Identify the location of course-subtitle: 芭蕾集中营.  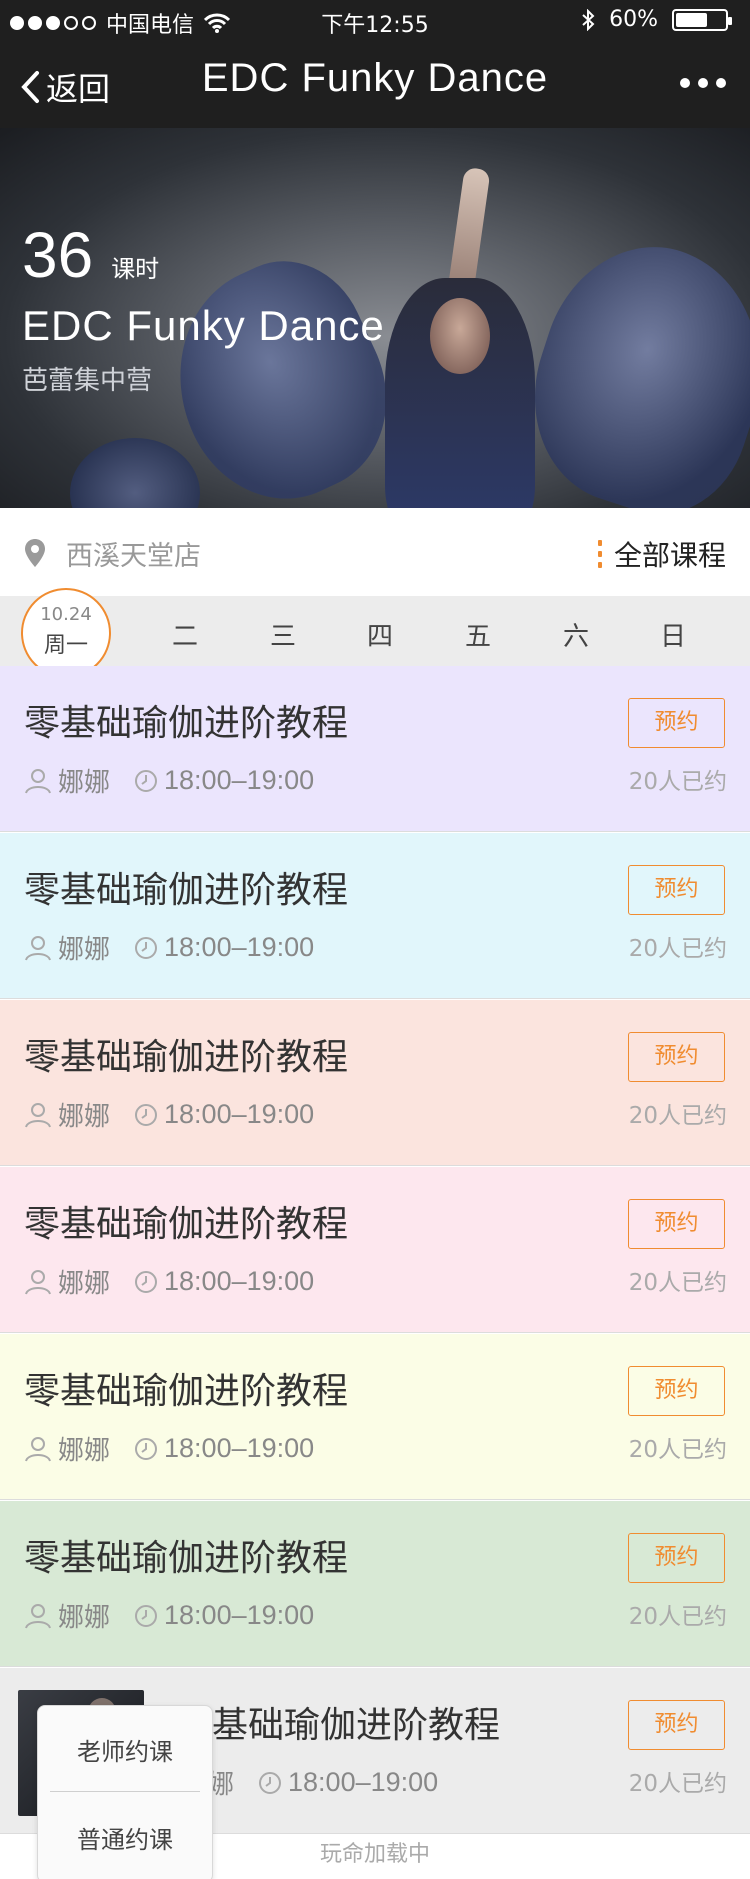
(87, 381).